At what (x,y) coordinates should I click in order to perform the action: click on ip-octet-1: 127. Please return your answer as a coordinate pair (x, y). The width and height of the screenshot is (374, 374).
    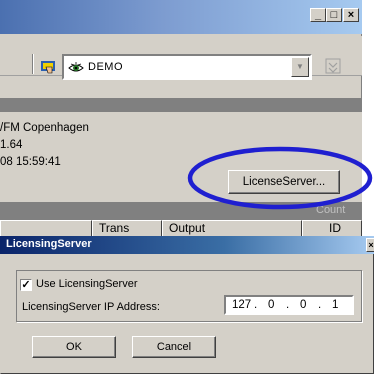
    Looking at the image, I should click on (241, 305).